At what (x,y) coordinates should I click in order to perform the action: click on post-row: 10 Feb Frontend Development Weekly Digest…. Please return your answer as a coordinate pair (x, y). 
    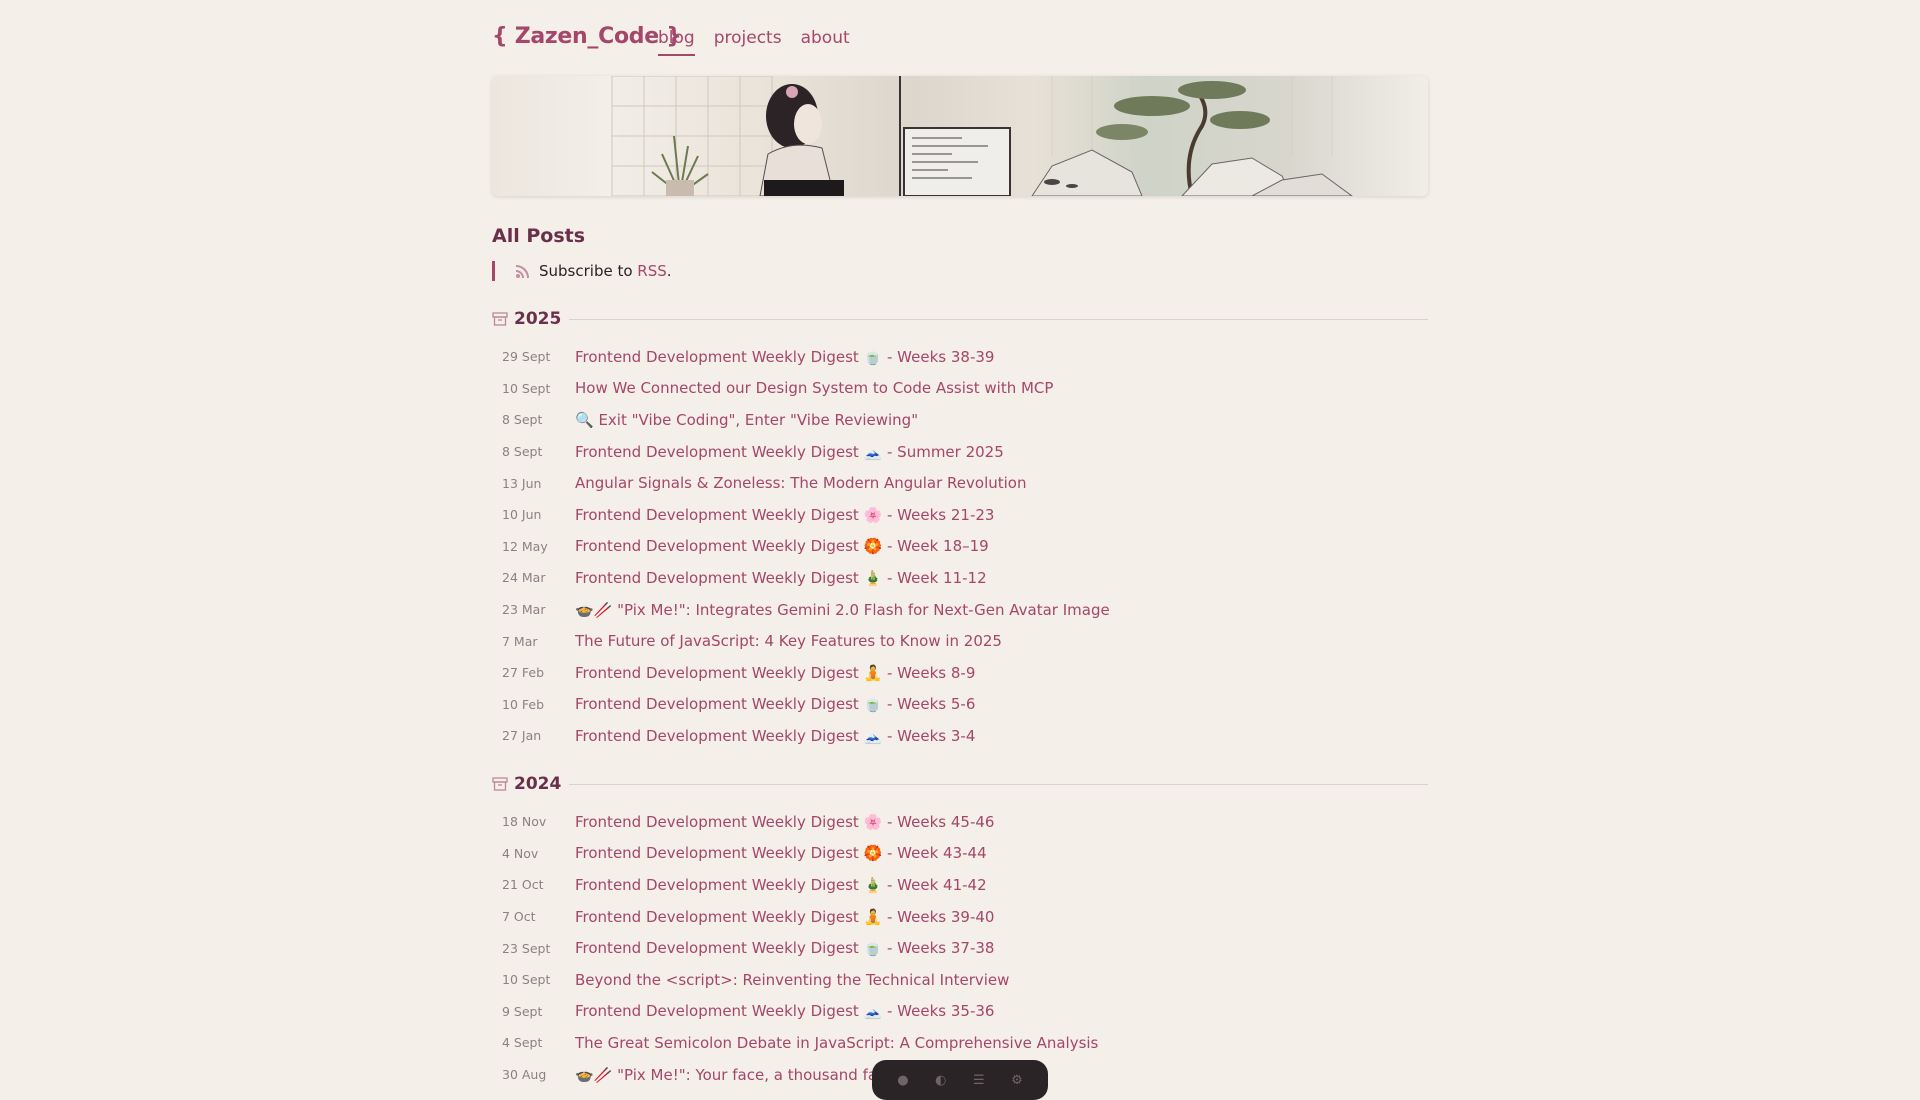
    Looking at the image, I should click on (960, 705).